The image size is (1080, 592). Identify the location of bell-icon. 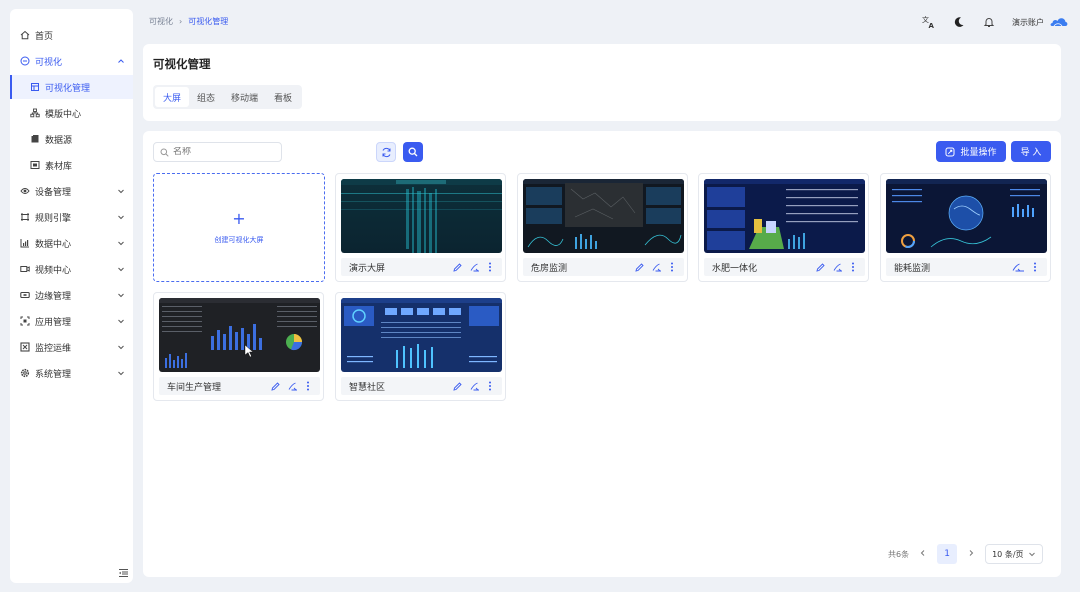
(989, 22).